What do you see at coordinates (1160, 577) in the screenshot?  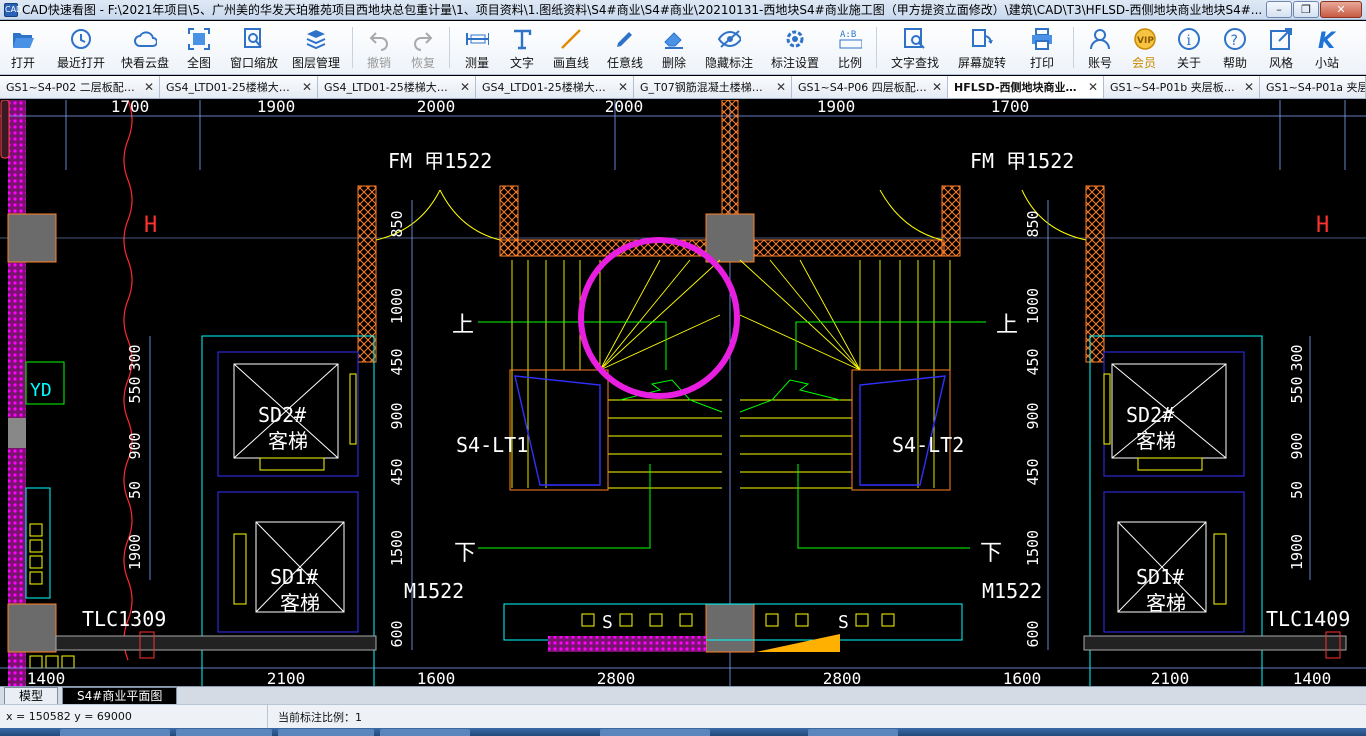 I see `elevator-sd1-right-label: SD1#` at bounding box center [1160, 577].